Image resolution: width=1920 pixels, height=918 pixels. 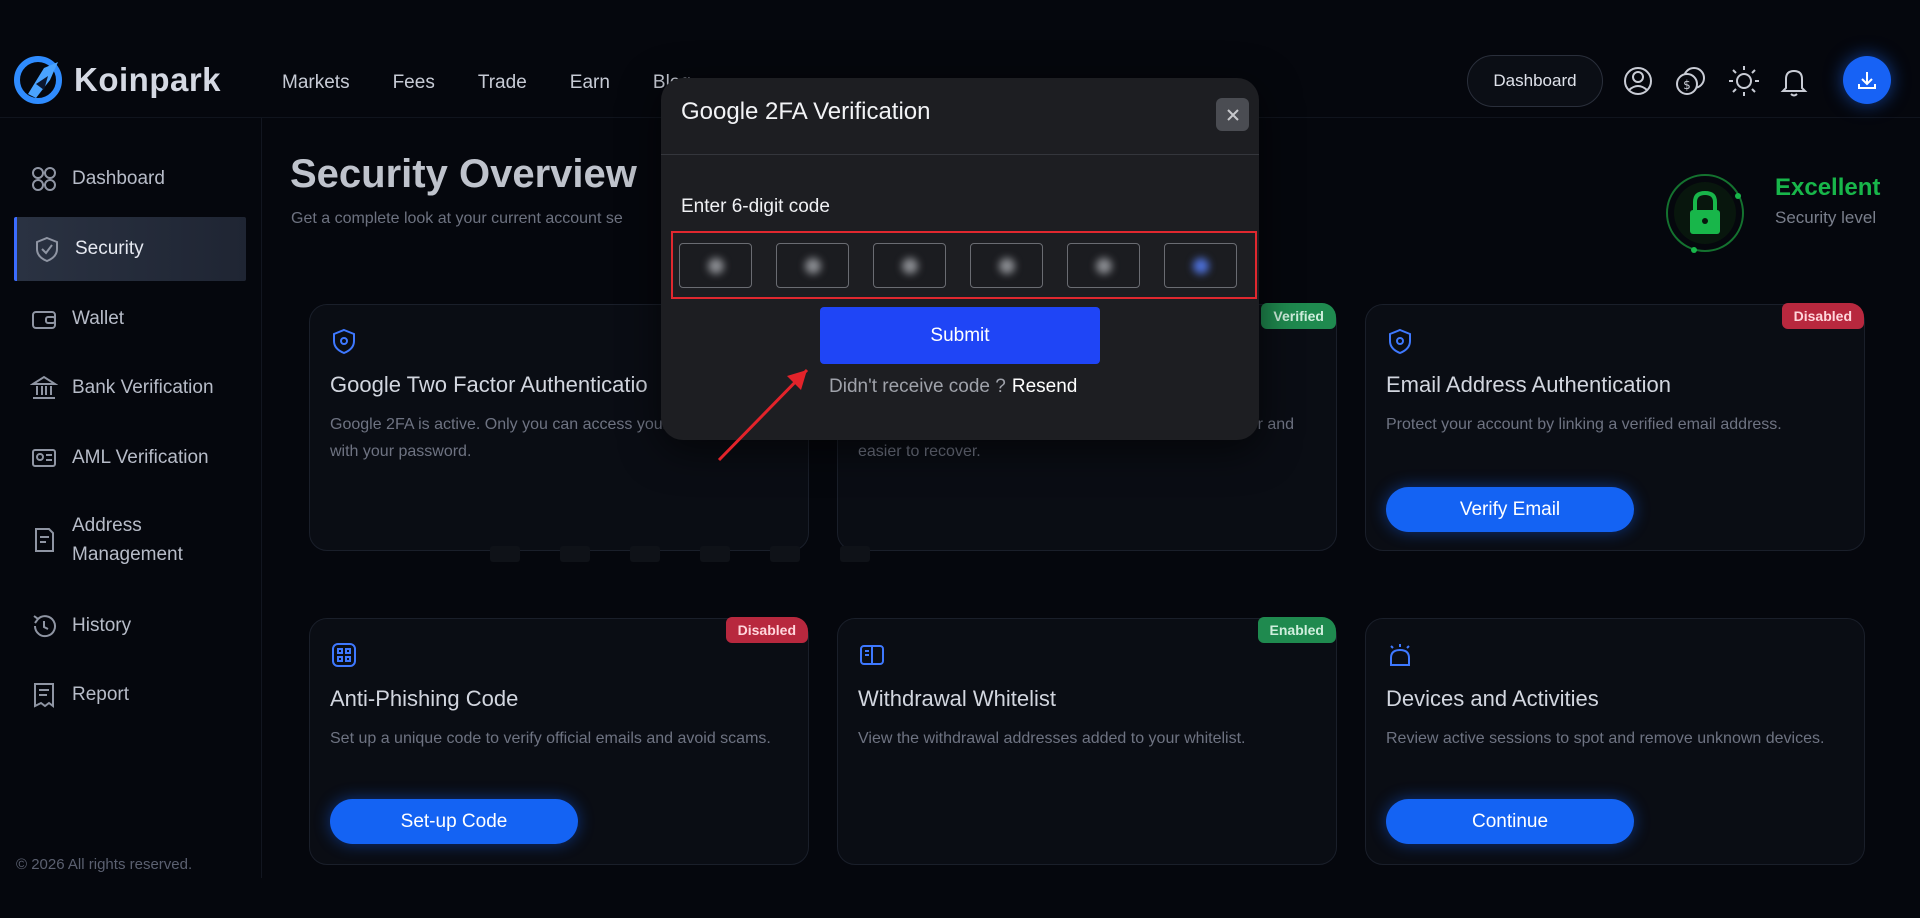 What do you see at coordinates (763, 415) in the screenshot?
I see `annotation-arrow-icon` at bounding box center [763, 415].